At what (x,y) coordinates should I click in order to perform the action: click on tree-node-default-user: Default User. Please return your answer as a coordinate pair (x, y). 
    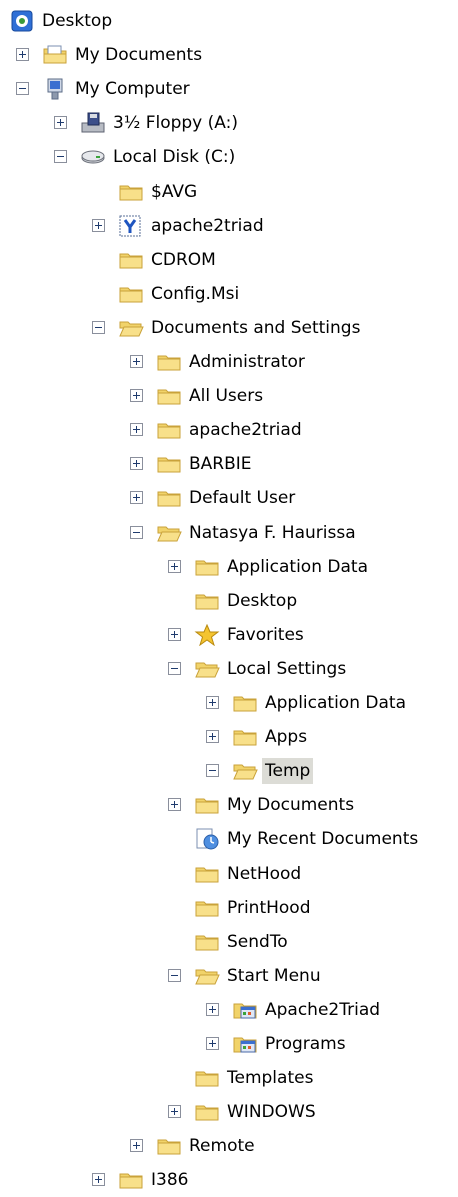
    Looking at the image, I should click on (229, 498).